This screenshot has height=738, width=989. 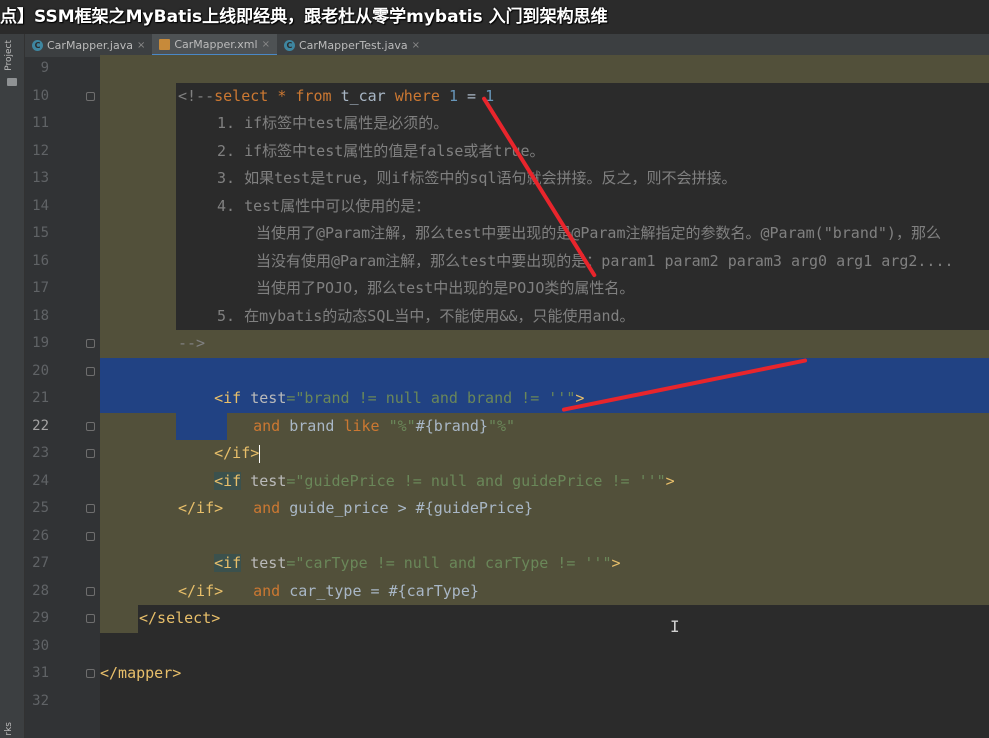 I want to click on line-number: 21, so click(x=40, y=398).